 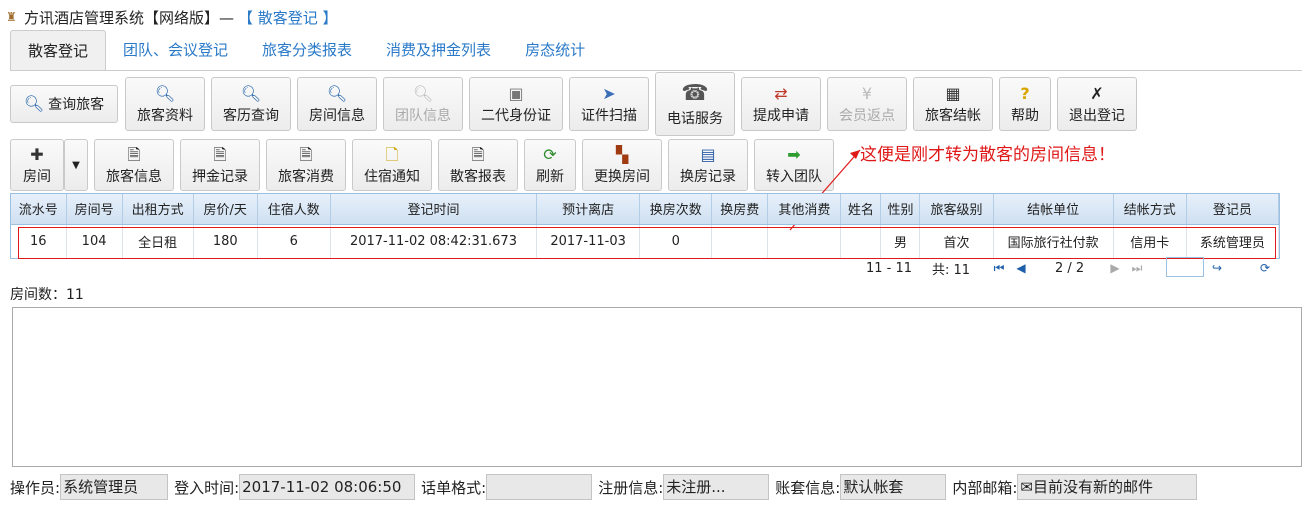 I want to click on col-header: 其他消费, so click(x=804, y=209).